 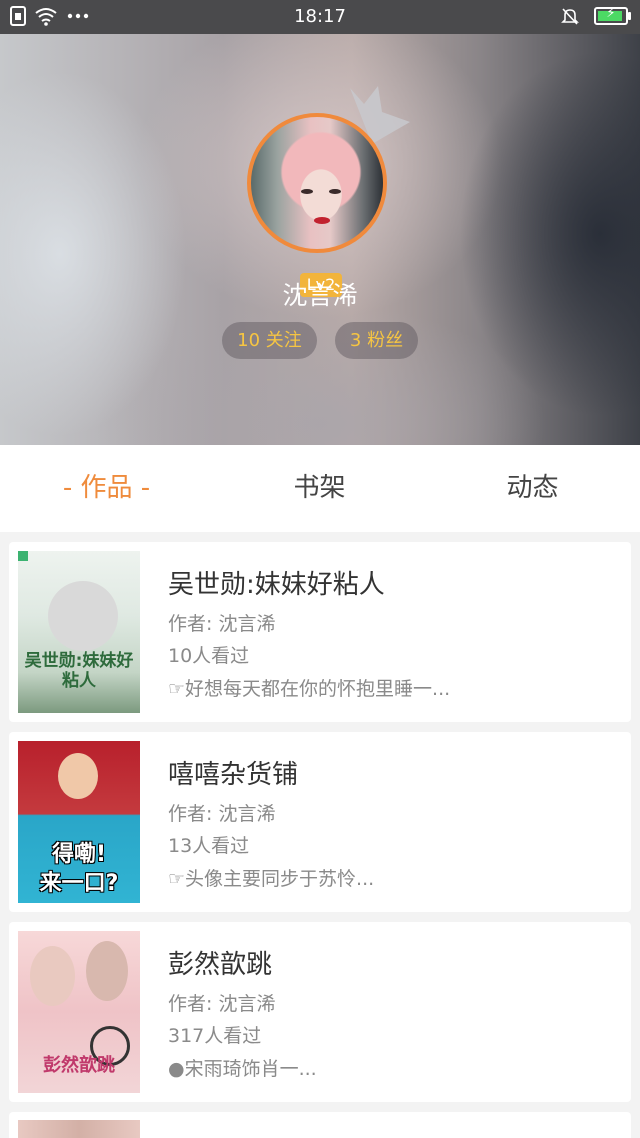 What do you see at coordinates (276, 585) in the screenshot?
I see `work-title: 吴世勋:妹妹好粘人` at bounding box center [276, 585].